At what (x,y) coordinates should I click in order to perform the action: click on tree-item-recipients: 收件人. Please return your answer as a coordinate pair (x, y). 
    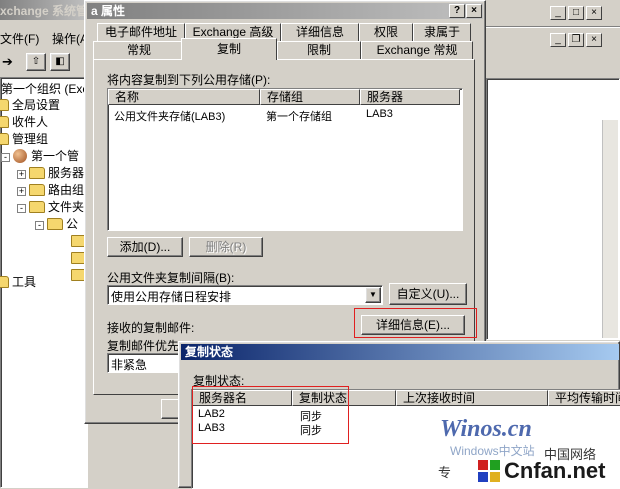
    Looking at the image, I should click on (24, 122).